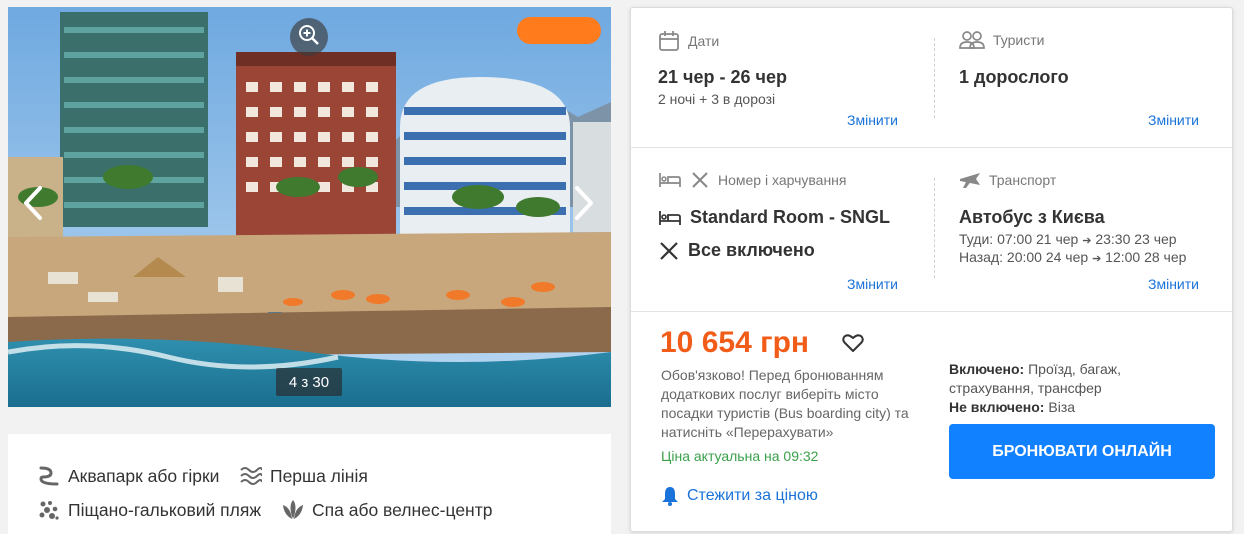  I want to click on zoom-in-icon, so click(309, 37).